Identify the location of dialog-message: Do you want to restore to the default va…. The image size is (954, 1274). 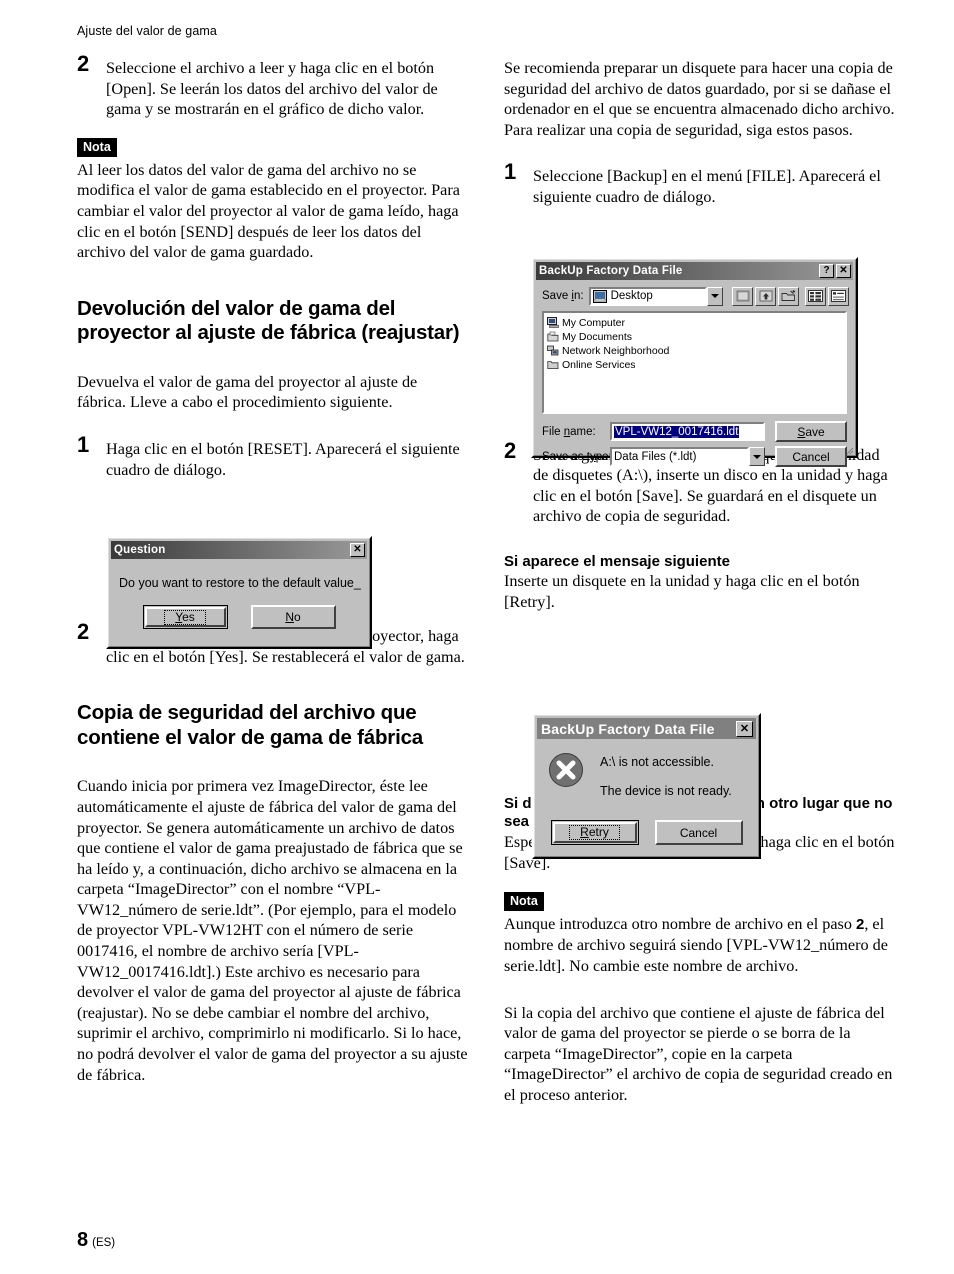
(240, 583).